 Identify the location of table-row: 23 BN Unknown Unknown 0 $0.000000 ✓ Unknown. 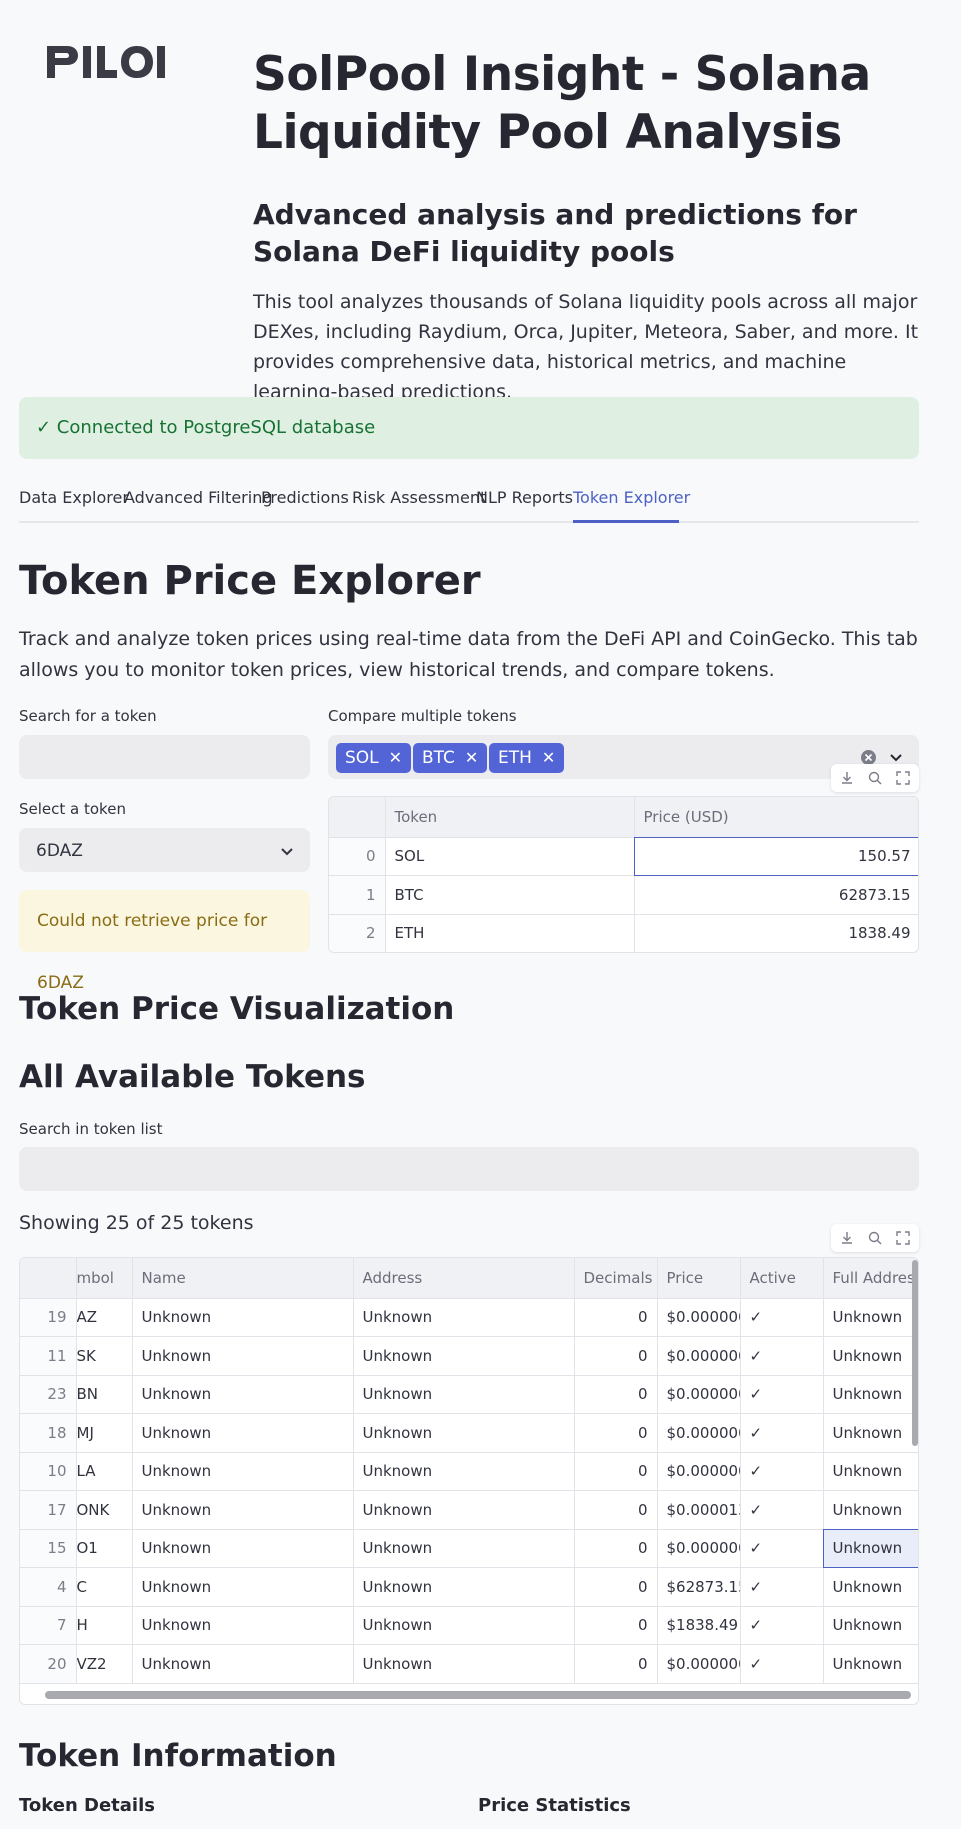
(469, 1394).